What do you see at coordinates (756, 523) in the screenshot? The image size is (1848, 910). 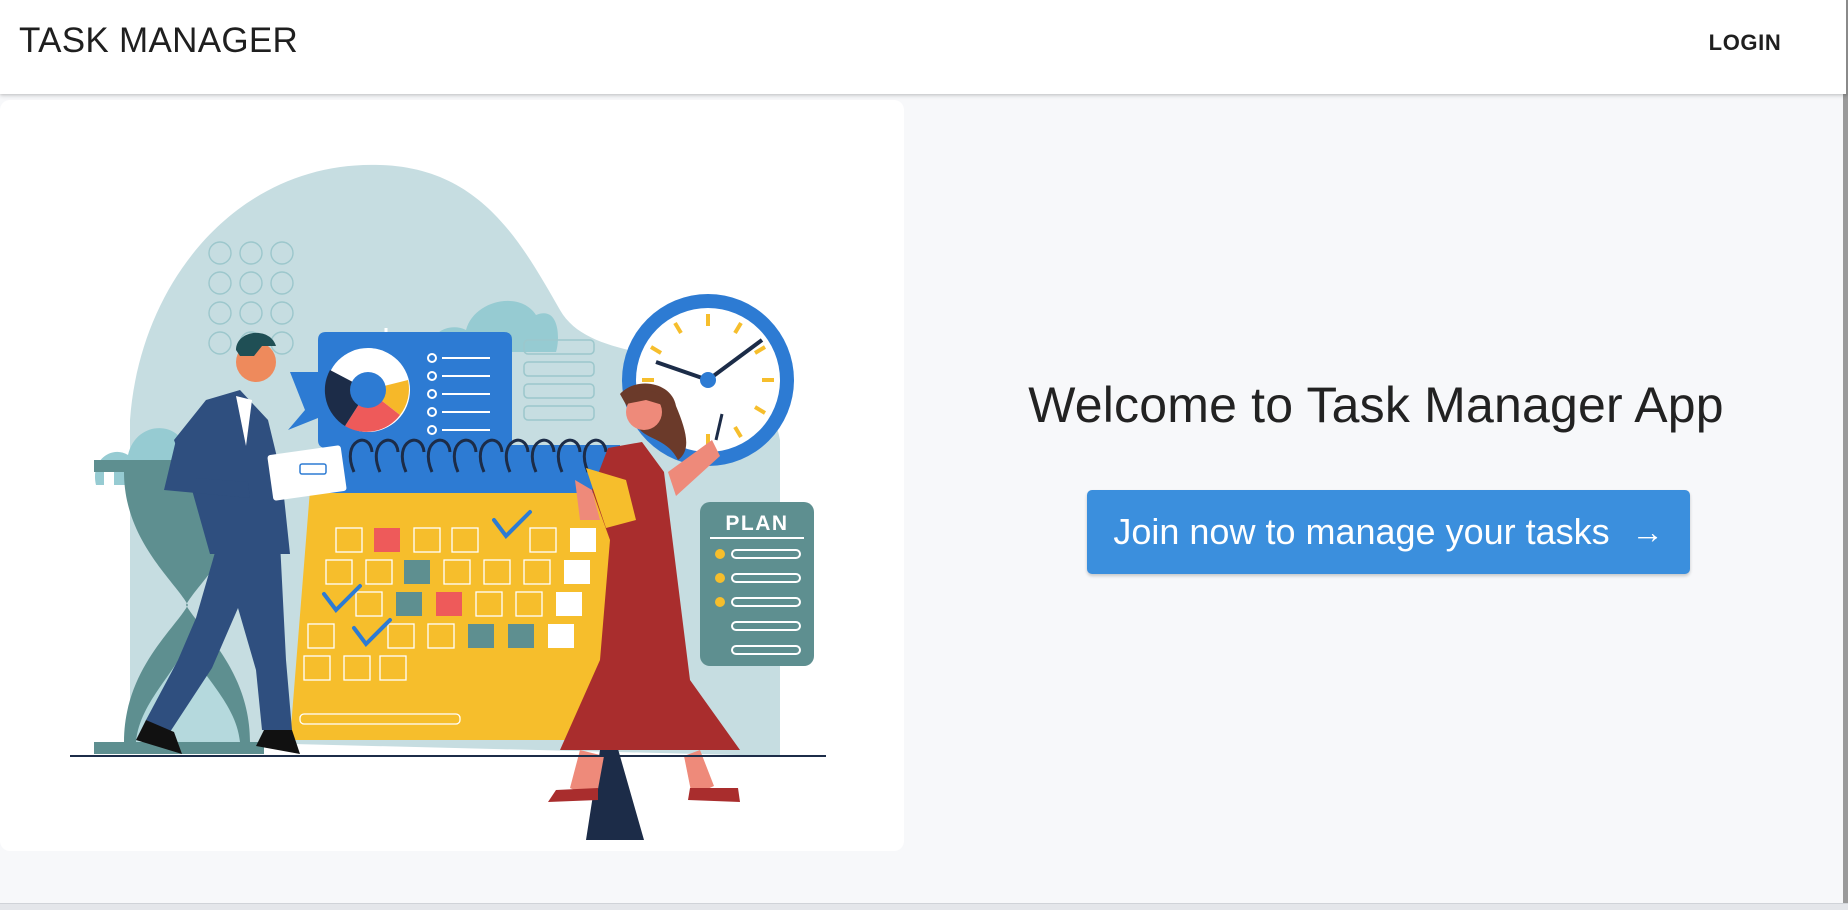 I see `plan-label: PLAN` at bounding box center [756, 523].